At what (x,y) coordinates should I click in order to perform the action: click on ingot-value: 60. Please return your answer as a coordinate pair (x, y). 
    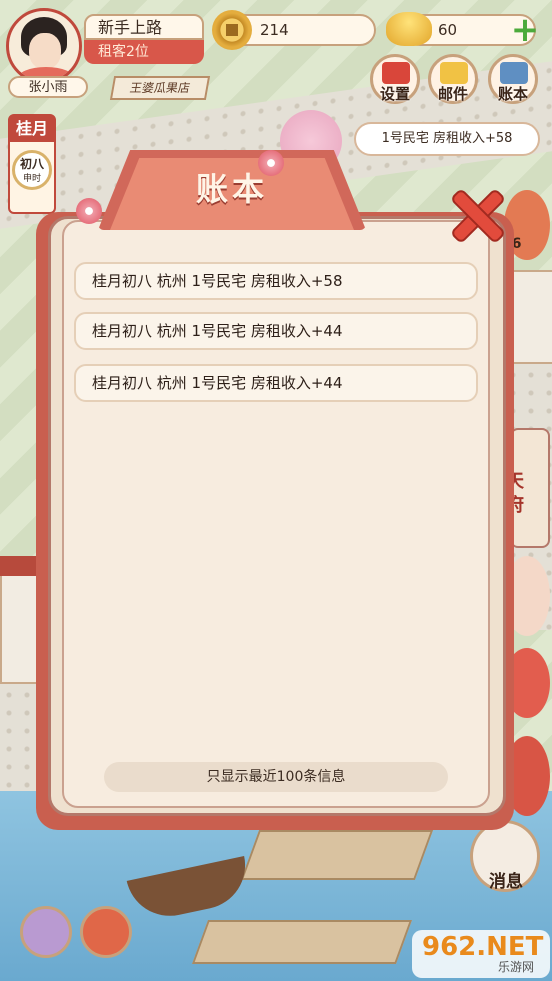
    Looking at the image, I should click on (448, 30).